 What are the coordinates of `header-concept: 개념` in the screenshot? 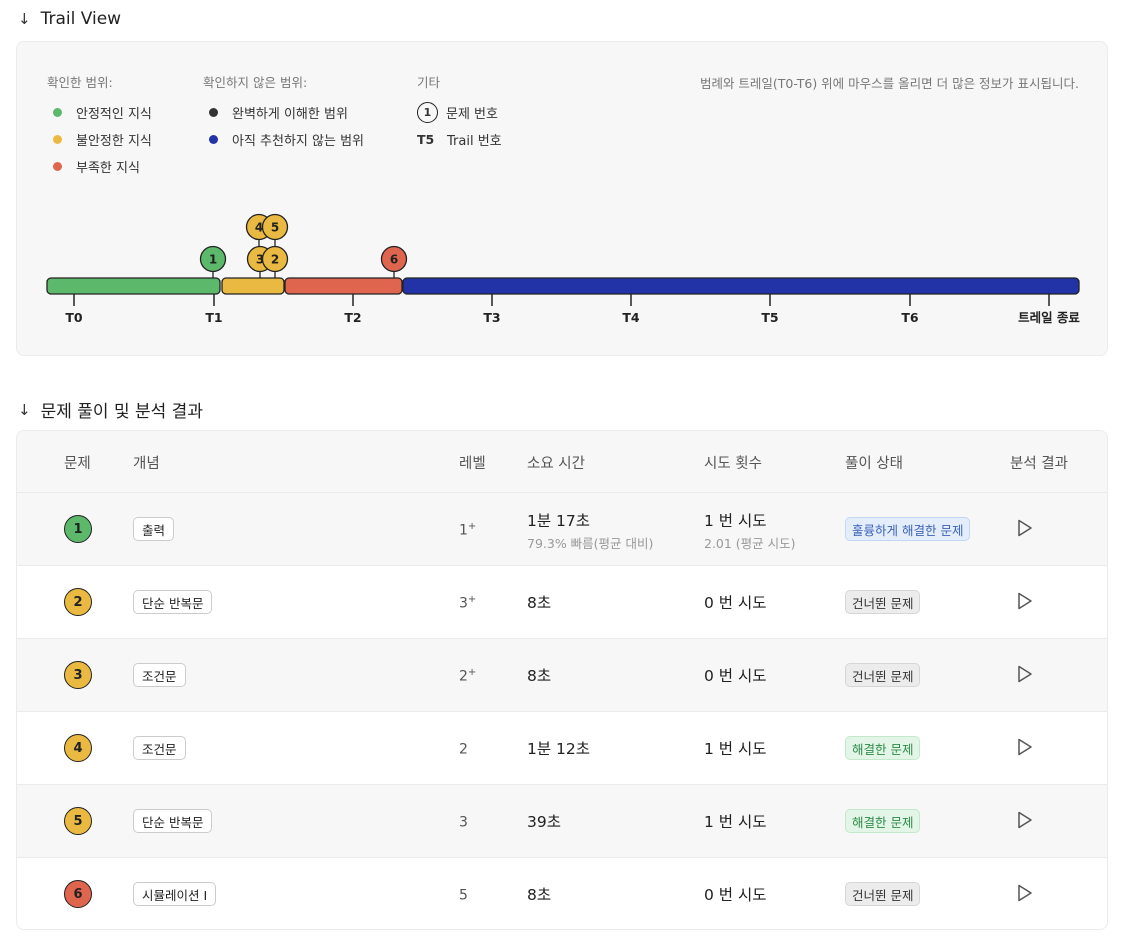 It's located at (146, 464).